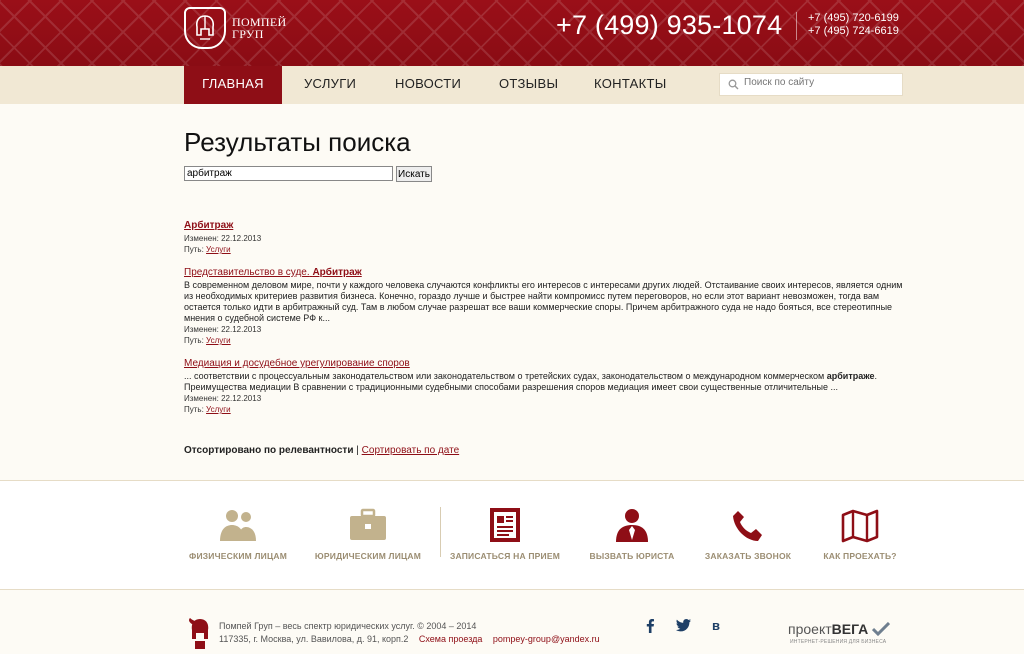 Image resolution: width=1024 pixels, height=654 pixels. I want to click on twitter-icon, so click(683, 625).